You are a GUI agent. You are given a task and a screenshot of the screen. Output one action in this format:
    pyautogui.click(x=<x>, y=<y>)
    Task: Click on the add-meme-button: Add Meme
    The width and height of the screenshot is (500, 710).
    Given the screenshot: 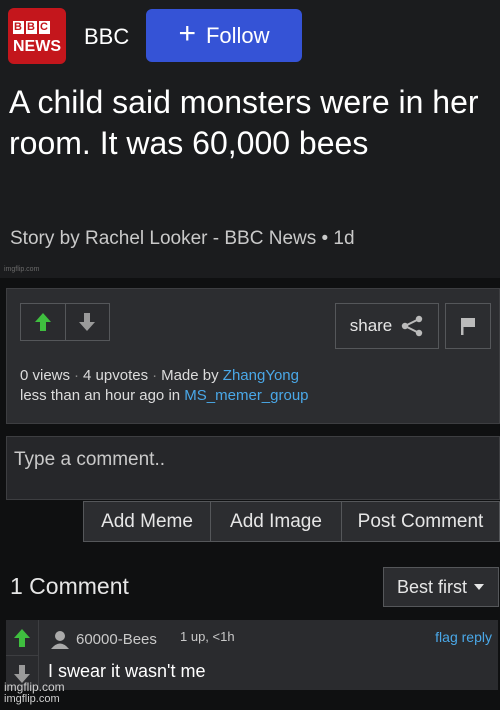 What is the action you would take?
    pyautogui.click(x=147, y=521)
    